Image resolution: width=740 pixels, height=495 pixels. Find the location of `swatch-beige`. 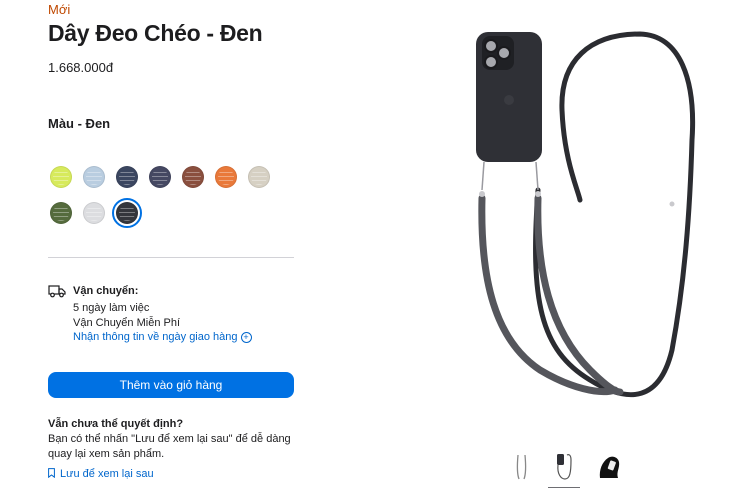

swatch-beige is located at coordinates (259, 177).